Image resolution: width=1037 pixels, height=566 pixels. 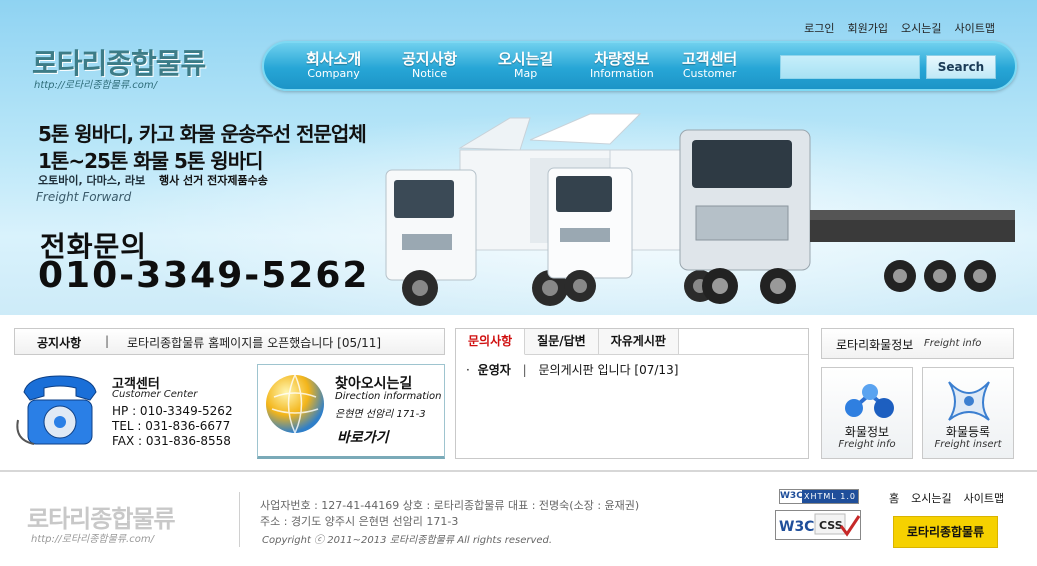 What do you see at coordinates (518, 471) in the screenshot?
I see `footer-divider` at bounding box center [518, 471].